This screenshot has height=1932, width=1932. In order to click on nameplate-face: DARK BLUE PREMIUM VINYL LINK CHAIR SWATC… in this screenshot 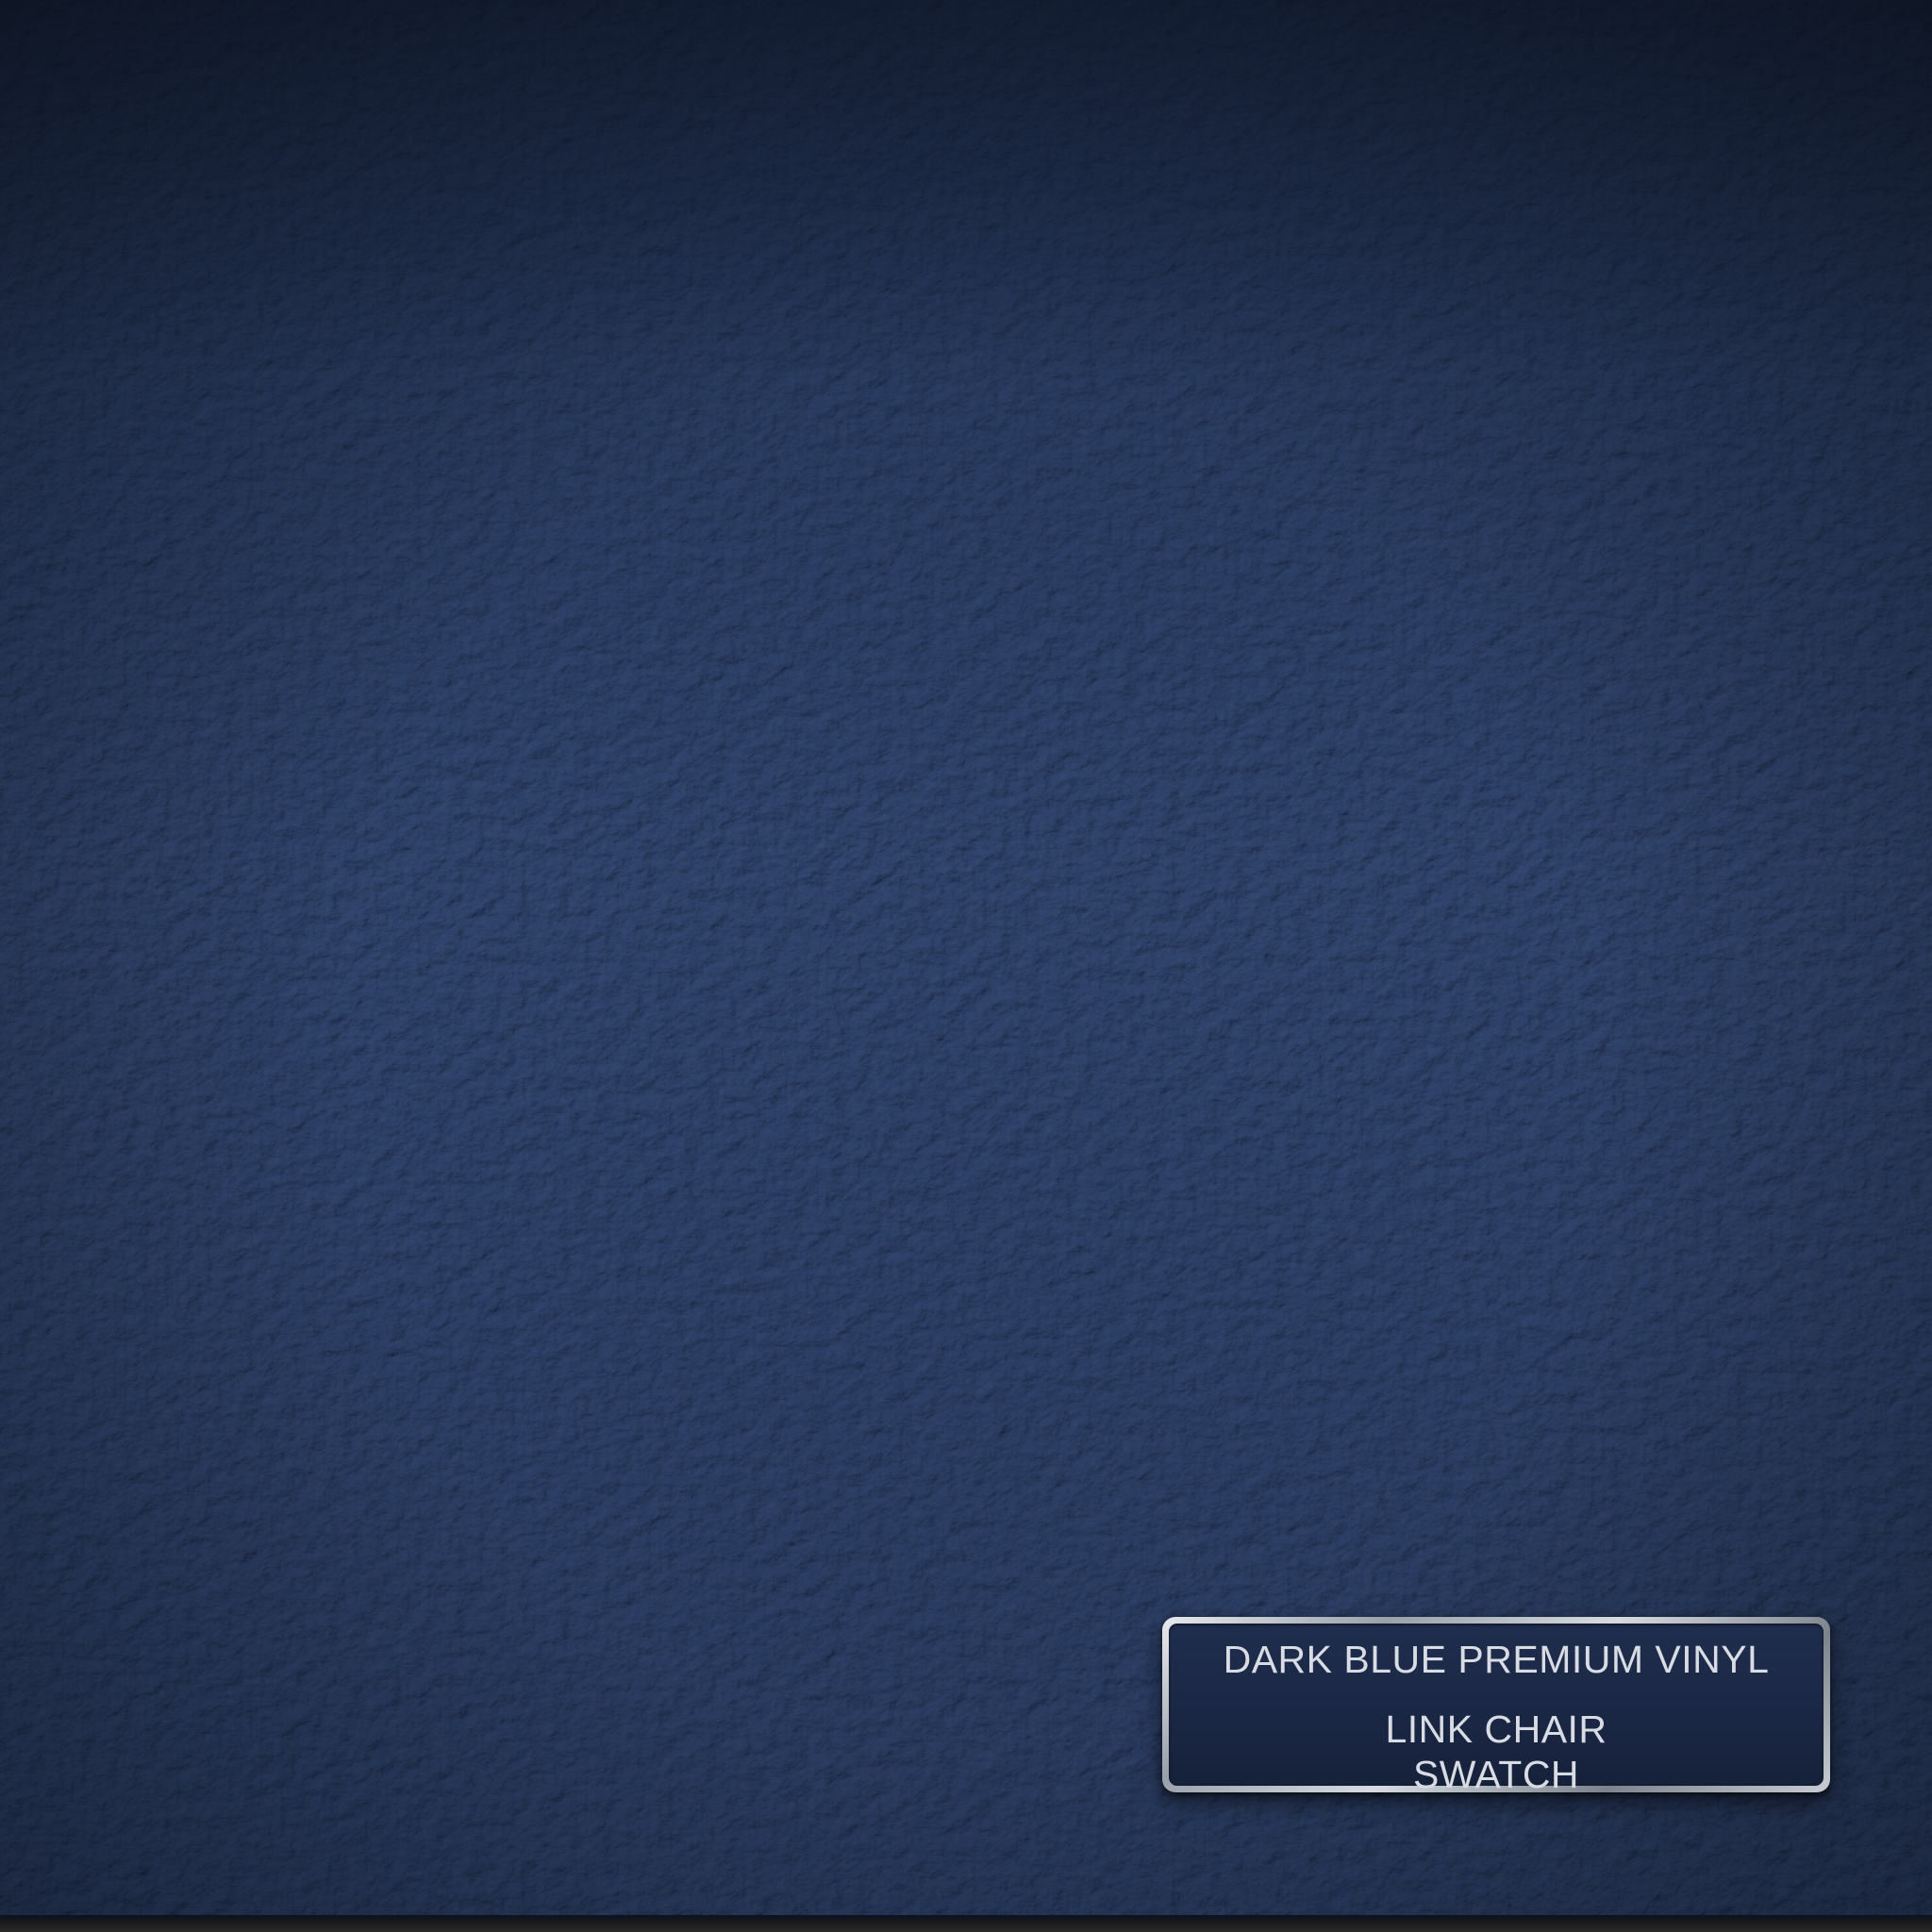, I will do `click(1496, 1710)`.